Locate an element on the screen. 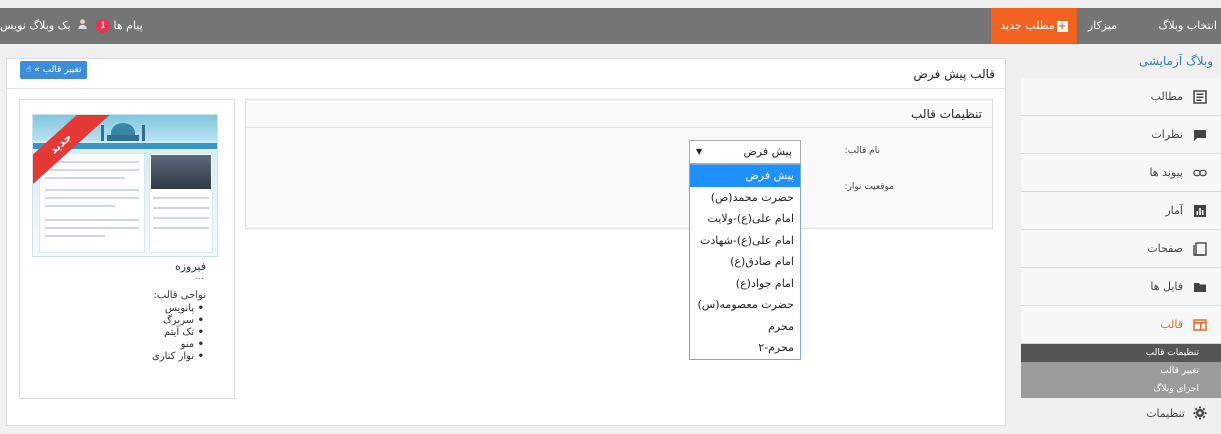 The height and width of the screenshot is (434, 1221). sidebar-item-label: قالب is located at coordinates (1171, 324).